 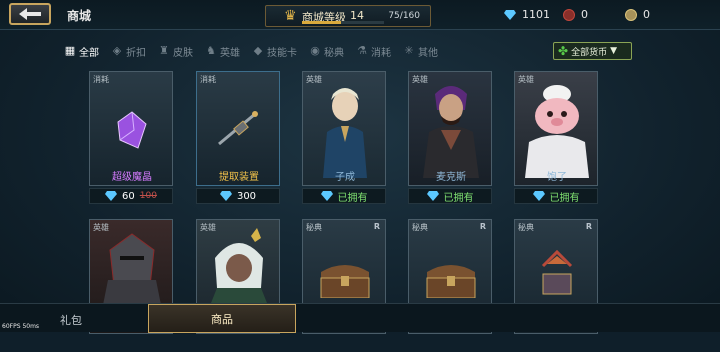 I want to click on filter-consumable: ⚗ 消耗, so click(x=373, y=51).